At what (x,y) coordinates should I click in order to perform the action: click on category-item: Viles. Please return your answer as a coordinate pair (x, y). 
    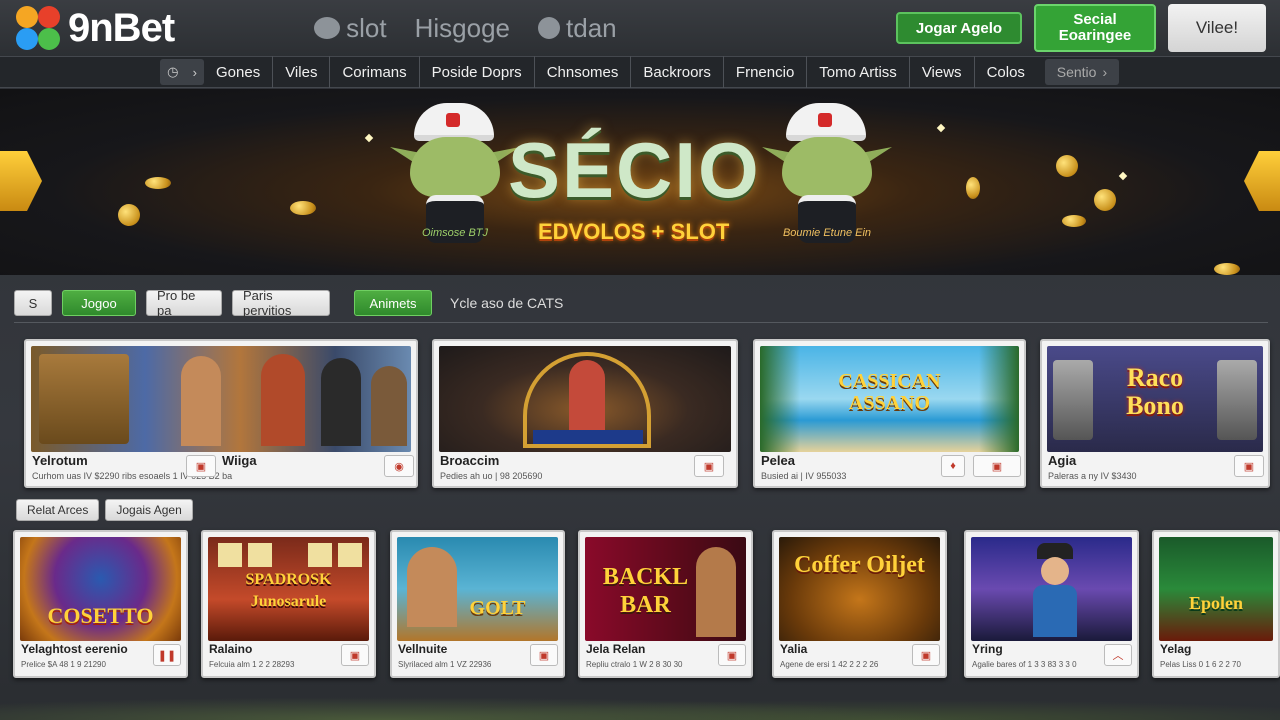
    Looking at the image, I should click on (302, 72).